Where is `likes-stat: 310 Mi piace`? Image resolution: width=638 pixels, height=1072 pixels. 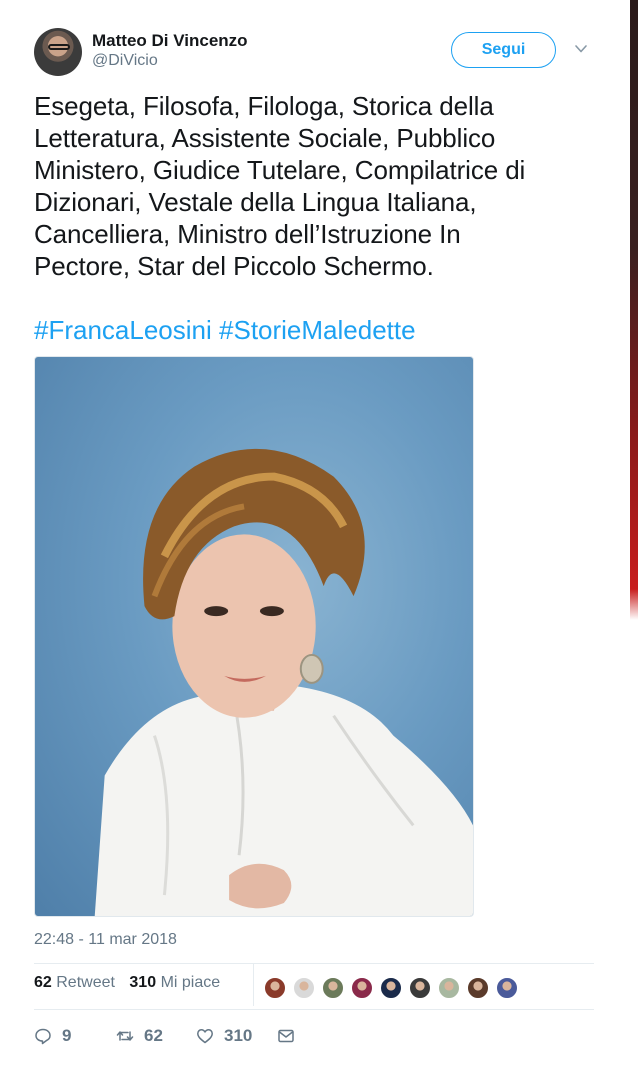 likes-stat: 310 Mi piace is located at coordinates (174, 983).